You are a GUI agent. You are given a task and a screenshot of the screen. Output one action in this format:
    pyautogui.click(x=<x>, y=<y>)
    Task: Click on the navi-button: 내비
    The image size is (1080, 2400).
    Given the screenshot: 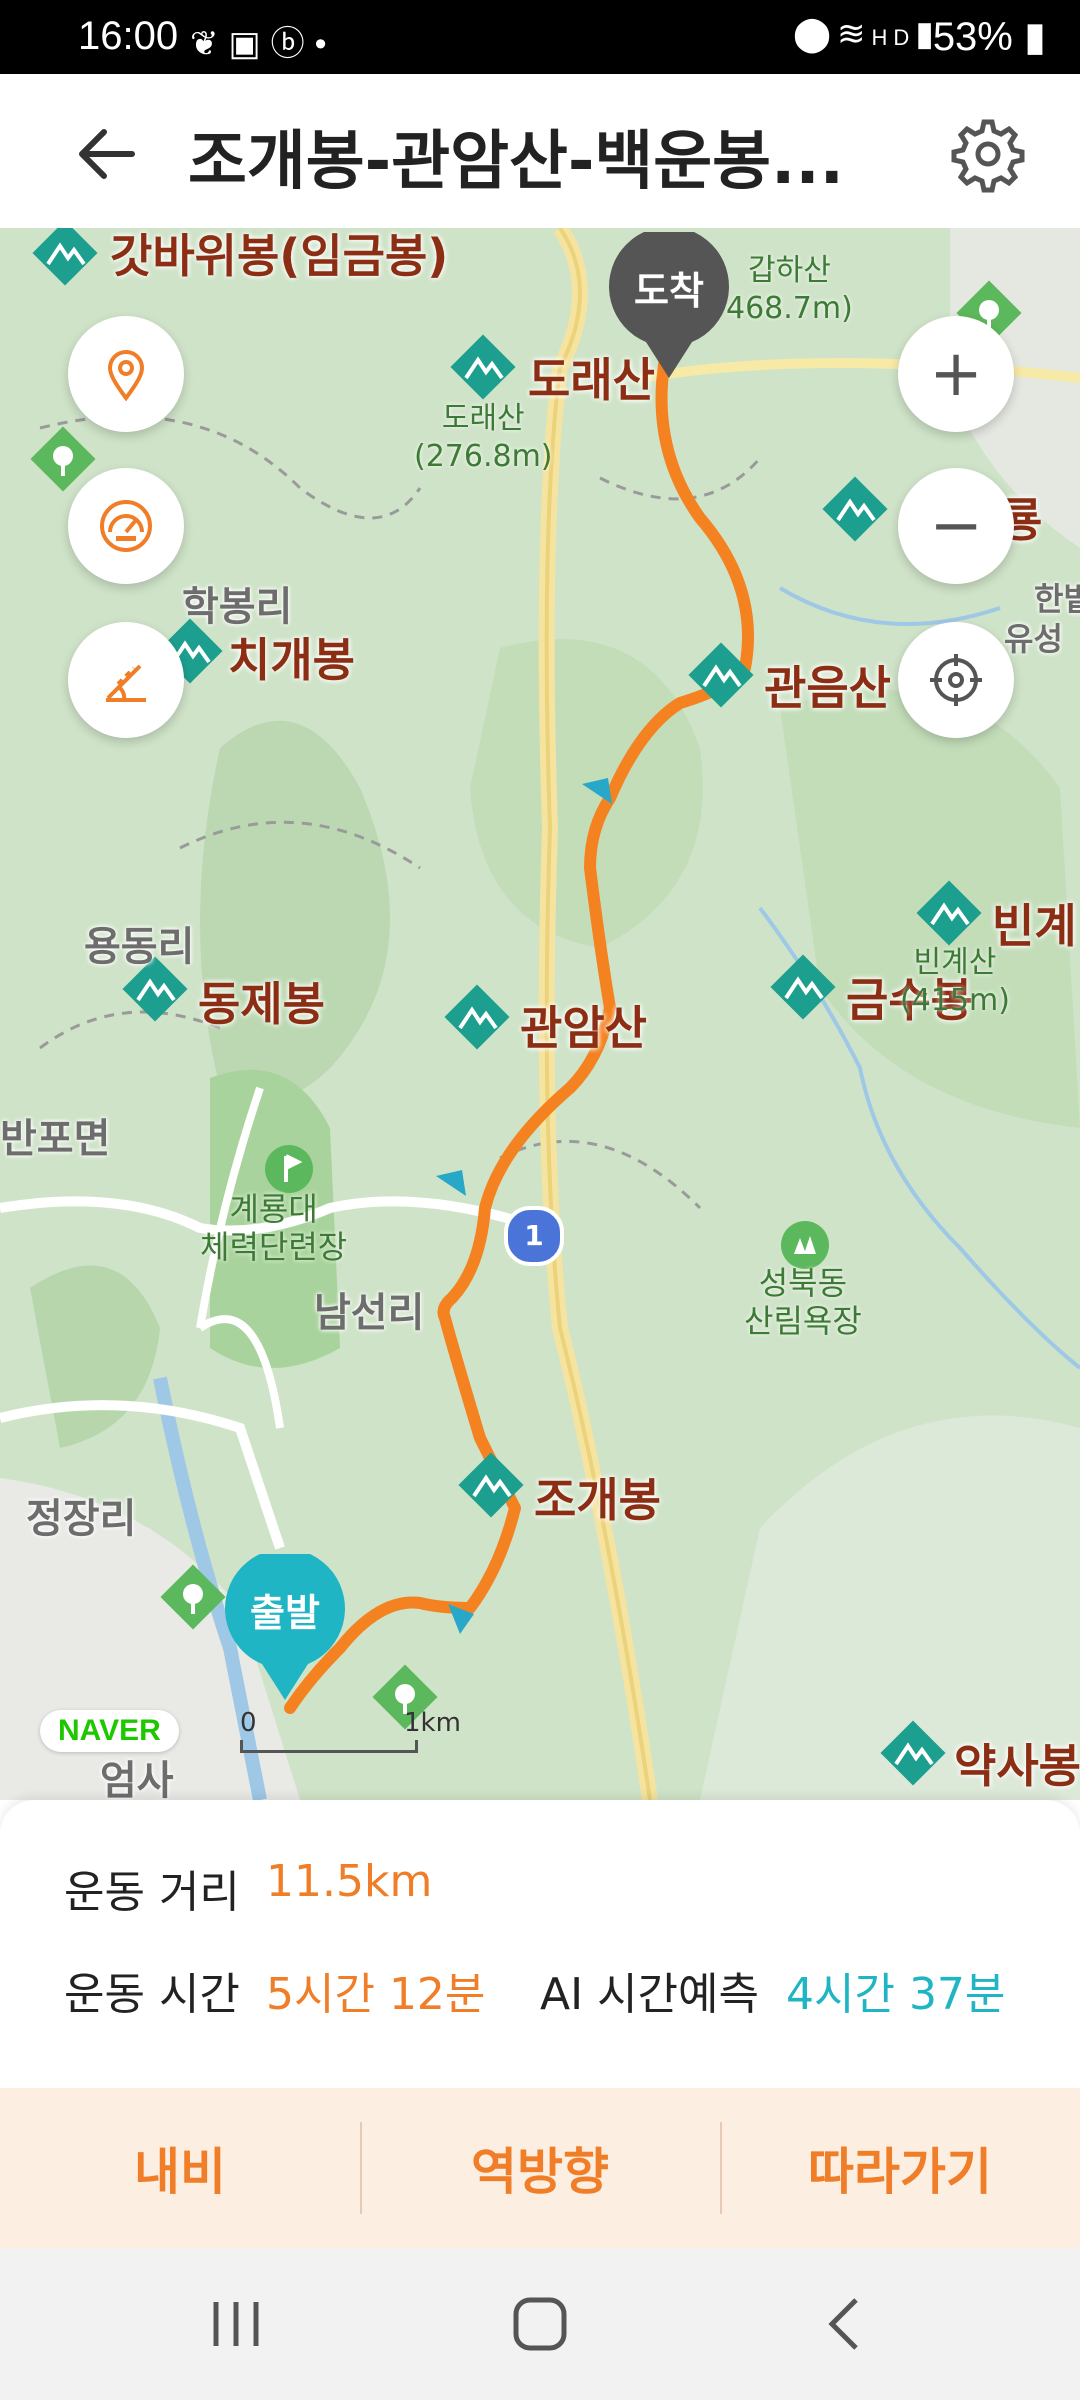 What is the action you would take?
    pyautogui.click(x=180, y=2168)
    